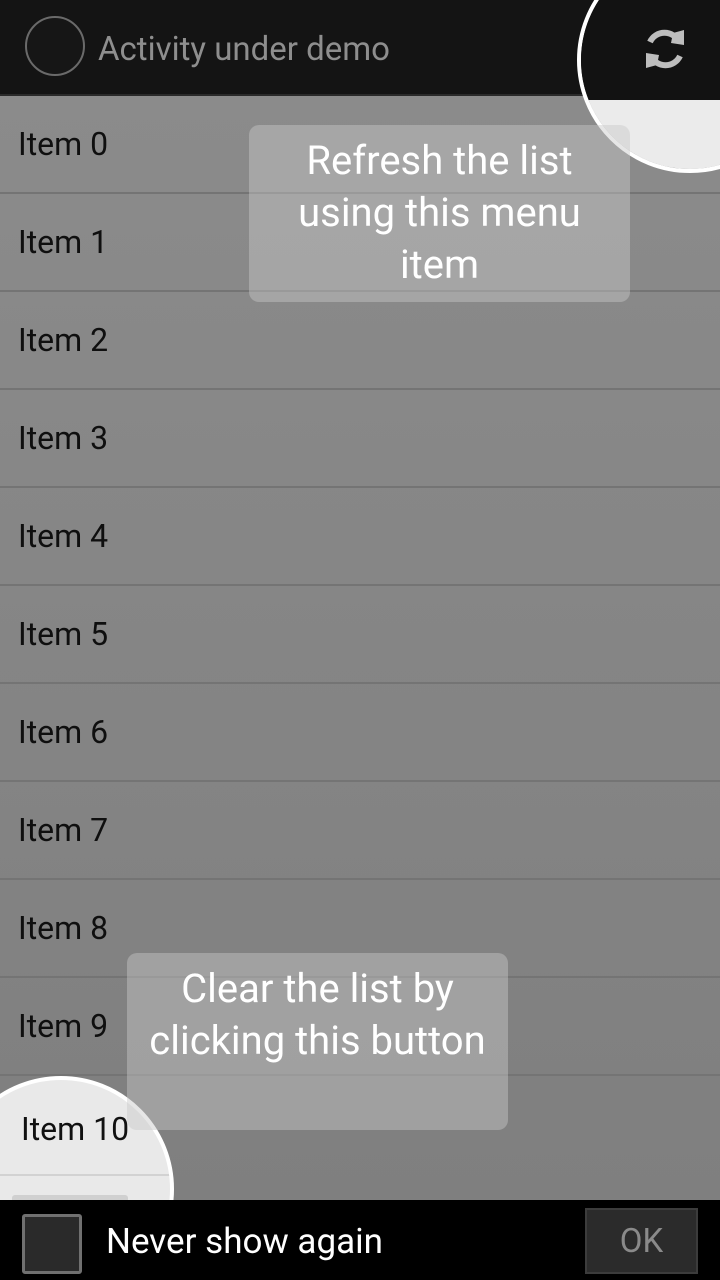 The image size is (720, 1280). Describe the element at coordinates (439, 213) in the screenshot. I see `tooltip-refresh: Refresh the list using this menu item` at that location.